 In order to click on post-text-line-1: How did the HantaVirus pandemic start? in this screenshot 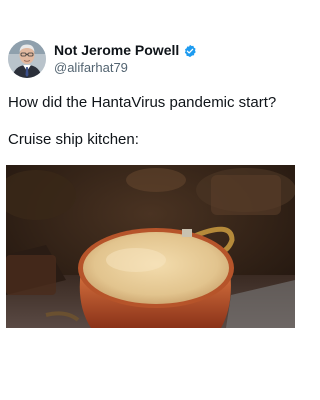, I will do `click(142, 102)`.